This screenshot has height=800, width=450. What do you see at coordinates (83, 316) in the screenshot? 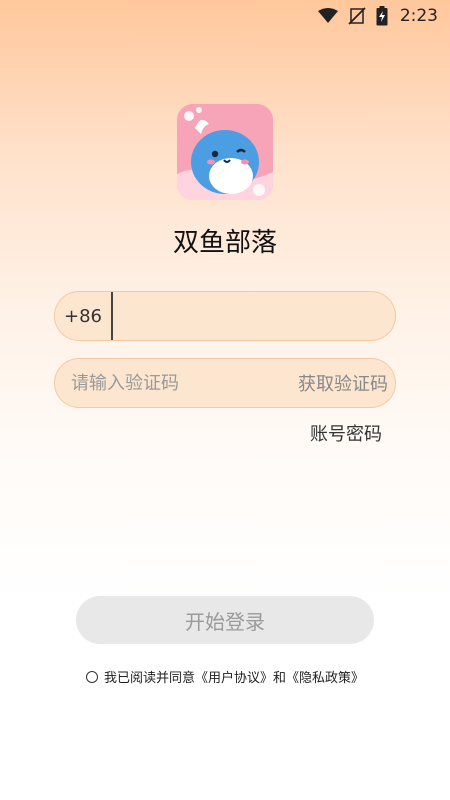
I see `country-code: +86` at bounding box center [83, 316].